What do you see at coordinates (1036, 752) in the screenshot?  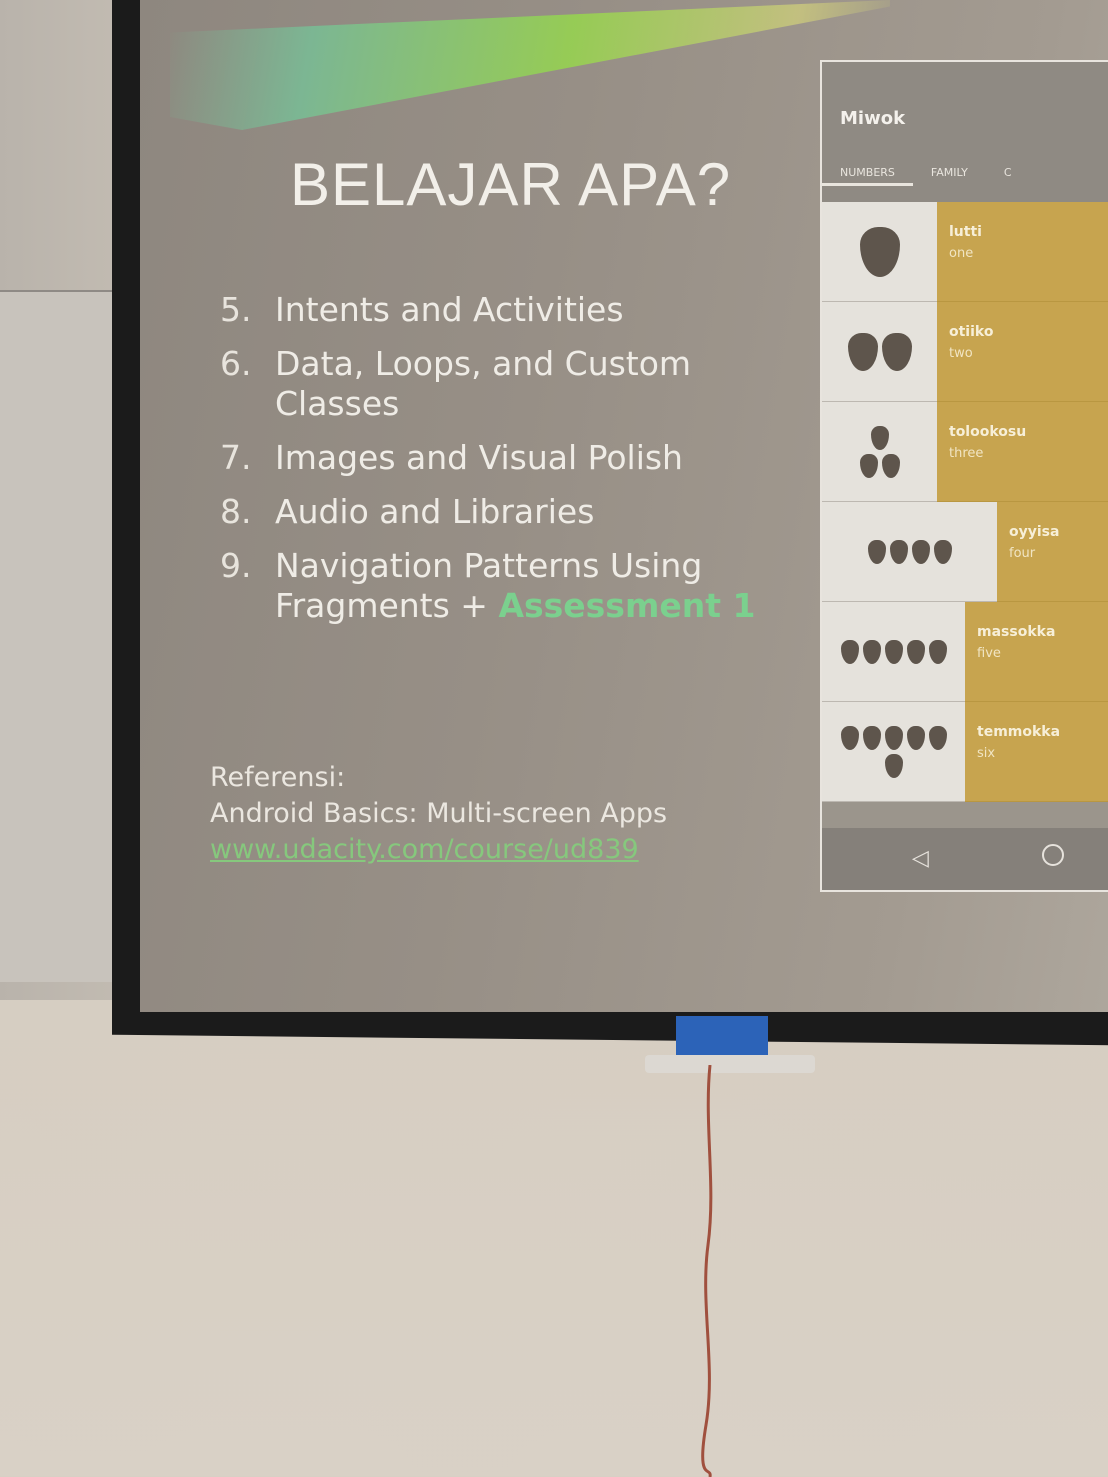 I see `word-text: temmokka six` at bounding box center [1036, 752].